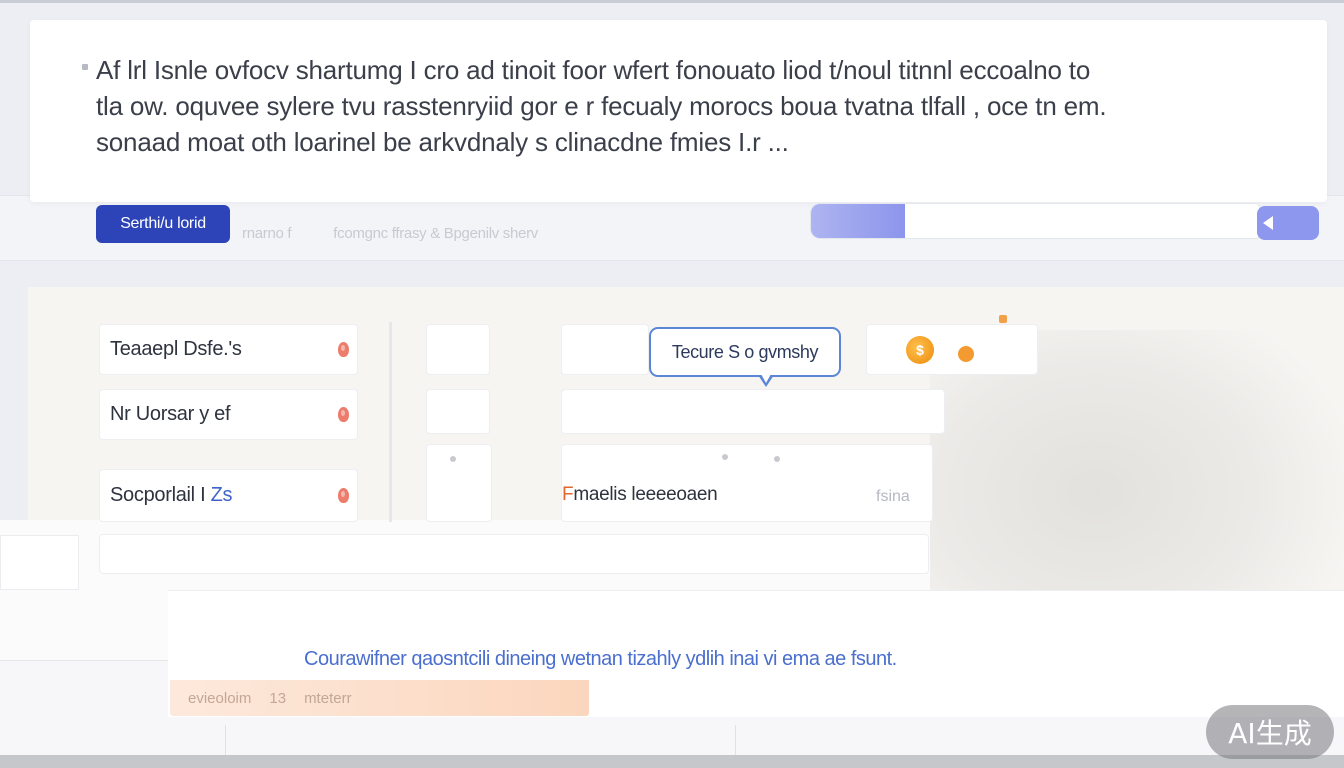 The height and width of the screenshot is (768, 1344). What do you see at coordinates (435, 233) in the screenshot?
I see `hint-right: fcomgnc ffrasy & Bpgenilv sherv` at bounding box center [435, 233].